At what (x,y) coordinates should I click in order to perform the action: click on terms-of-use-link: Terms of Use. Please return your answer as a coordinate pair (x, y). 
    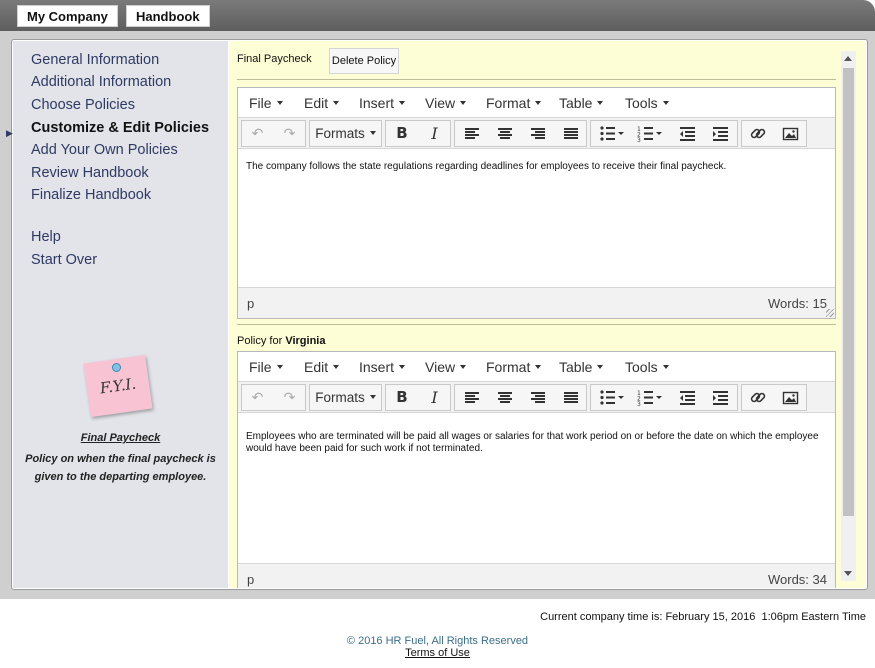
    Looking at the image, I should click on (437, 653).